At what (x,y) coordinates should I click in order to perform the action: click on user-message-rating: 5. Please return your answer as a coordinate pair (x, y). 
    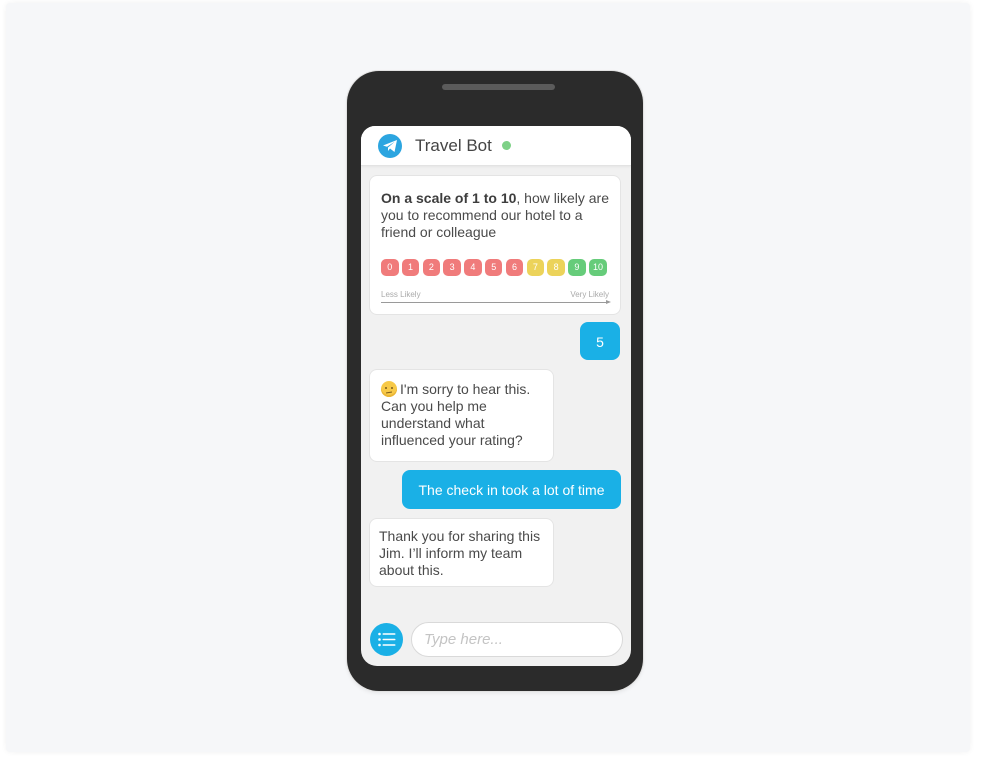
    Looking at the image, I should click on (600, 341).